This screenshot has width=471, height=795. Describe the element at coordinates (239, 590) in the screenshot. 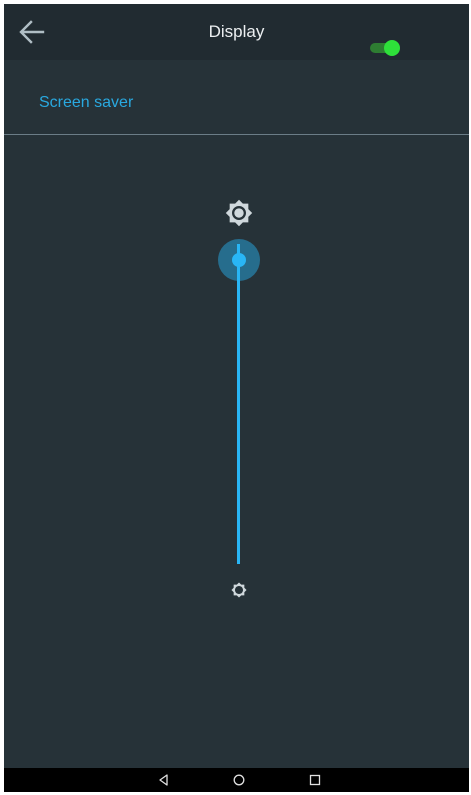

I see `brightness-low-icon` at that location.